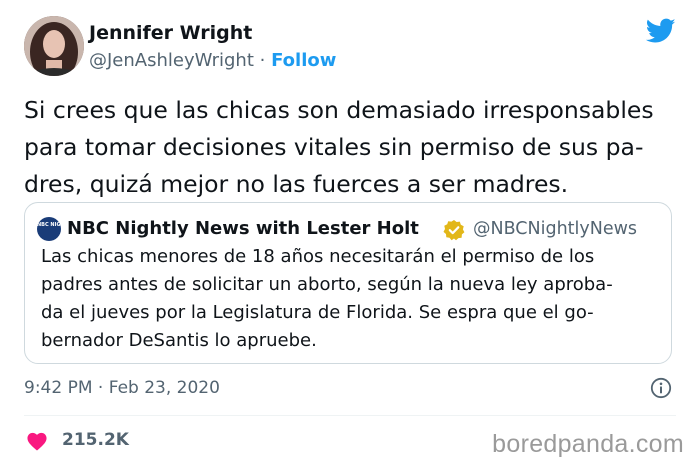  Describe the element at coordinates (661, 31) in the screenshot. I see `twitter-bird-icon` at that location.